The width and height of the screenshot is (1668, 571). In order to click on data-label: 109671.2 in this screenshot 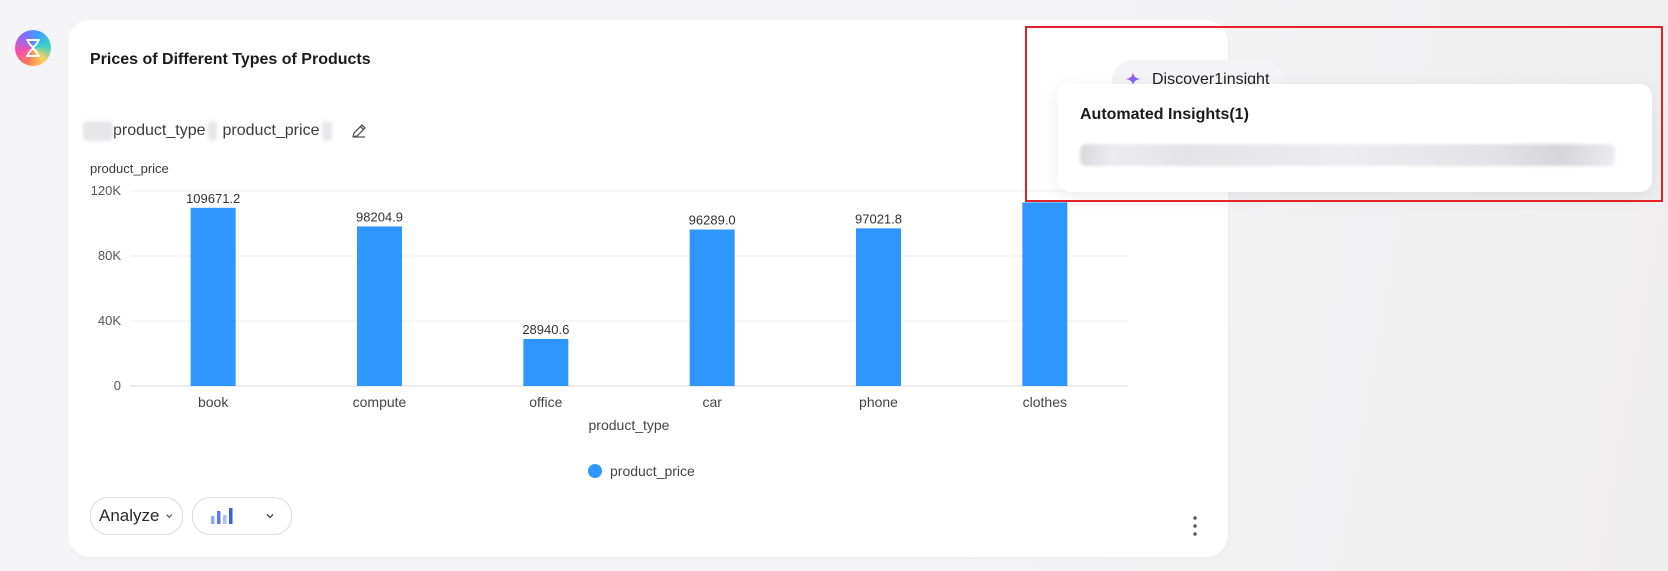, I will do `click(213, 198)`.